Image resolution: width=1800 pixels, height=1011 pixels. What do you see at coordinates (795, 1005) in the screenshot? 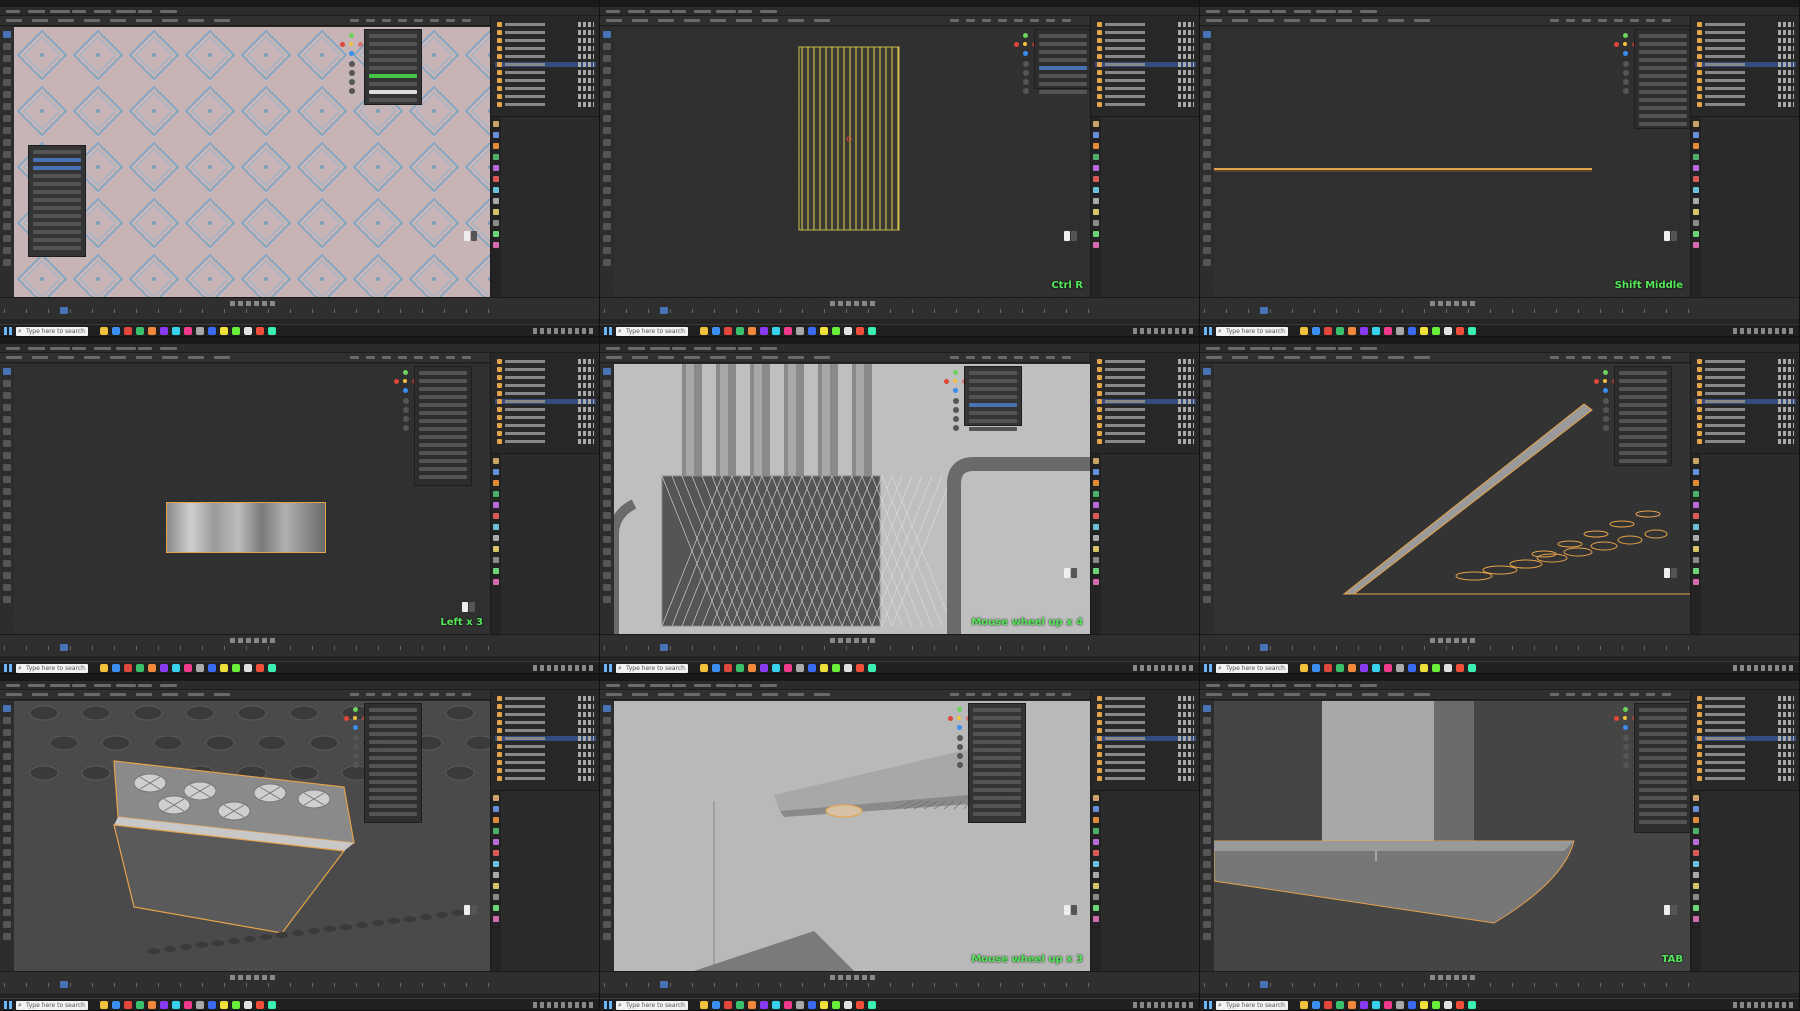
I see `taskbar-app-icons` at bounding box center [795, 1005].